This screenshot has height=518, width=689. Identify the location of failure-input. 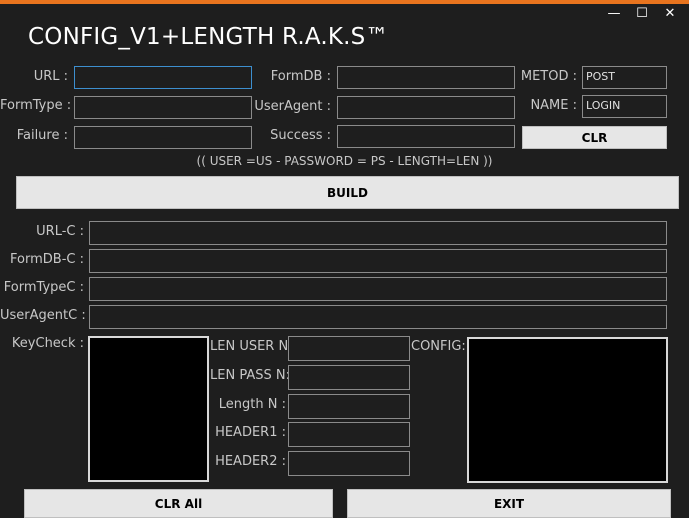
(163, 137).